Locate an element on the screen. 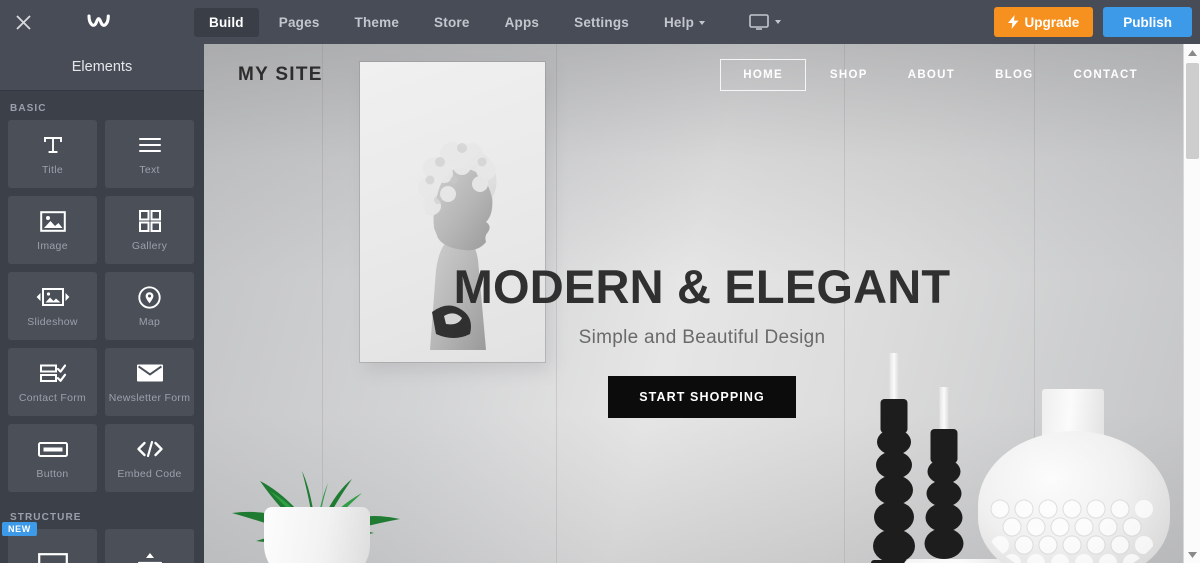  sidebar-title: Elements is located at coordinates (102, 67).